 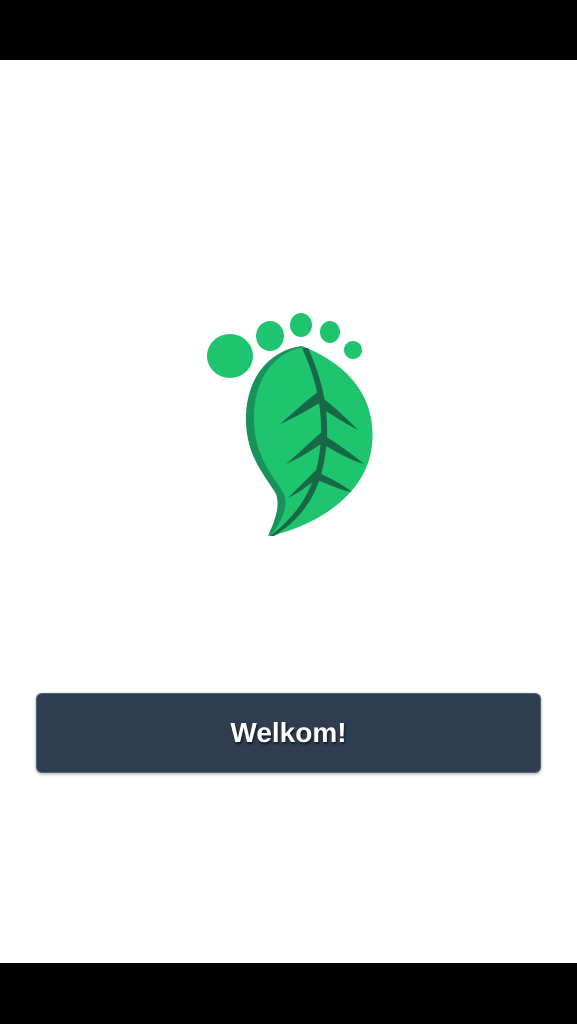 I want to click on navigation-bar, so click(x=288, y=993).